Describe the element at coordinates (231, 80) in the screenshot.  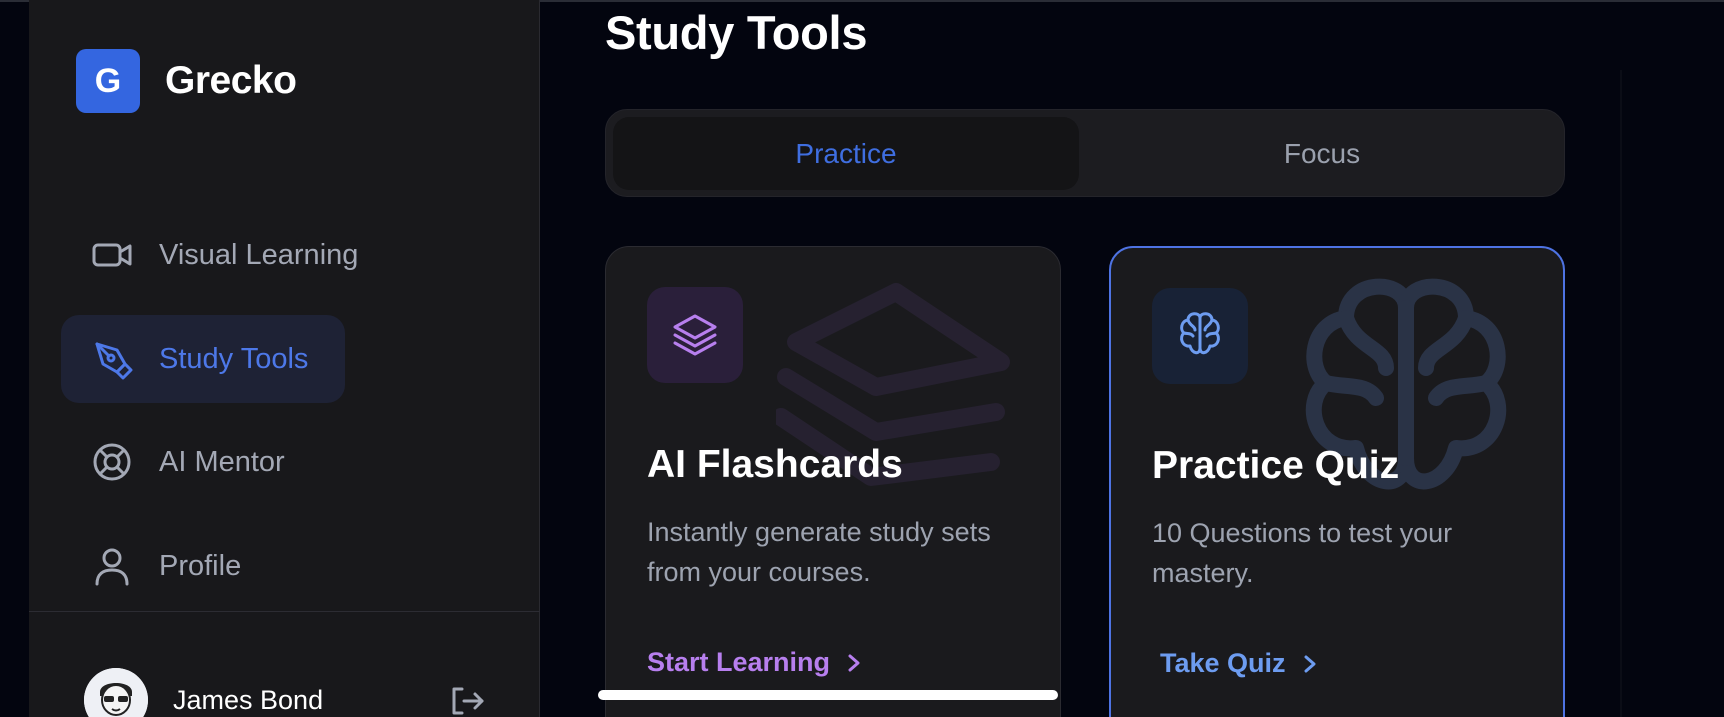
I see `brand-name: Grecko` at that location.